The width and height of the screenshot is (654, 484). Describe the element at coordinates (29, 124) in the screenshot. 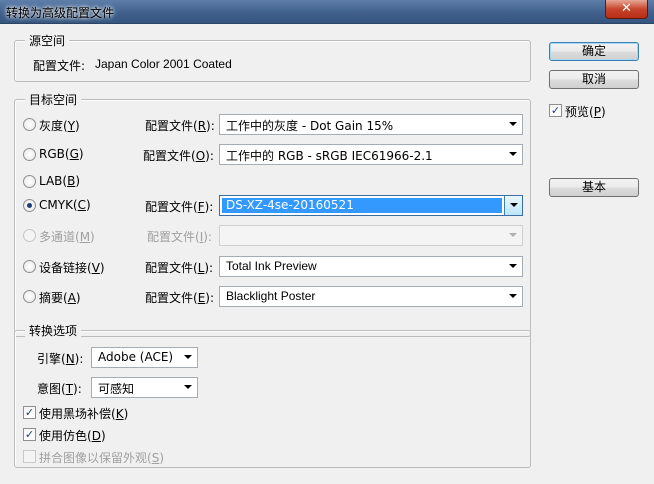

I see `radio-gray` at that location.